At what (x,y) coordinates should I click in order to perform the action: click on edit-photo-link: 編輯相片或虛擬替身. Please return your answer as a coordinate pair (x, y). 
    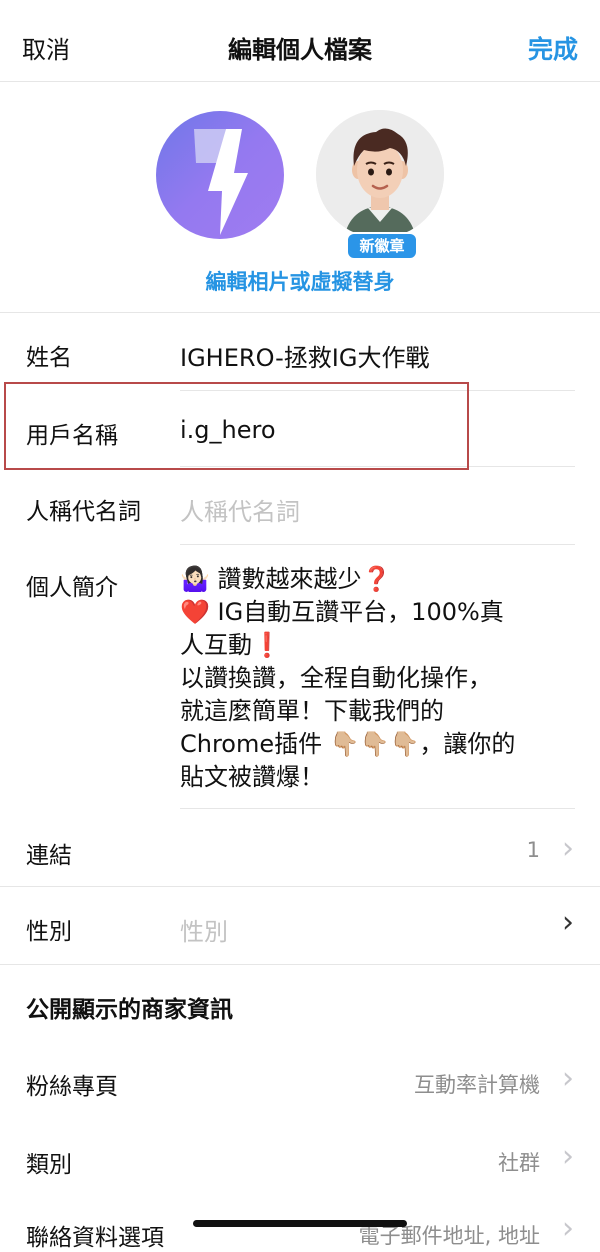
    Looking at the image, I should click on (300, 281).